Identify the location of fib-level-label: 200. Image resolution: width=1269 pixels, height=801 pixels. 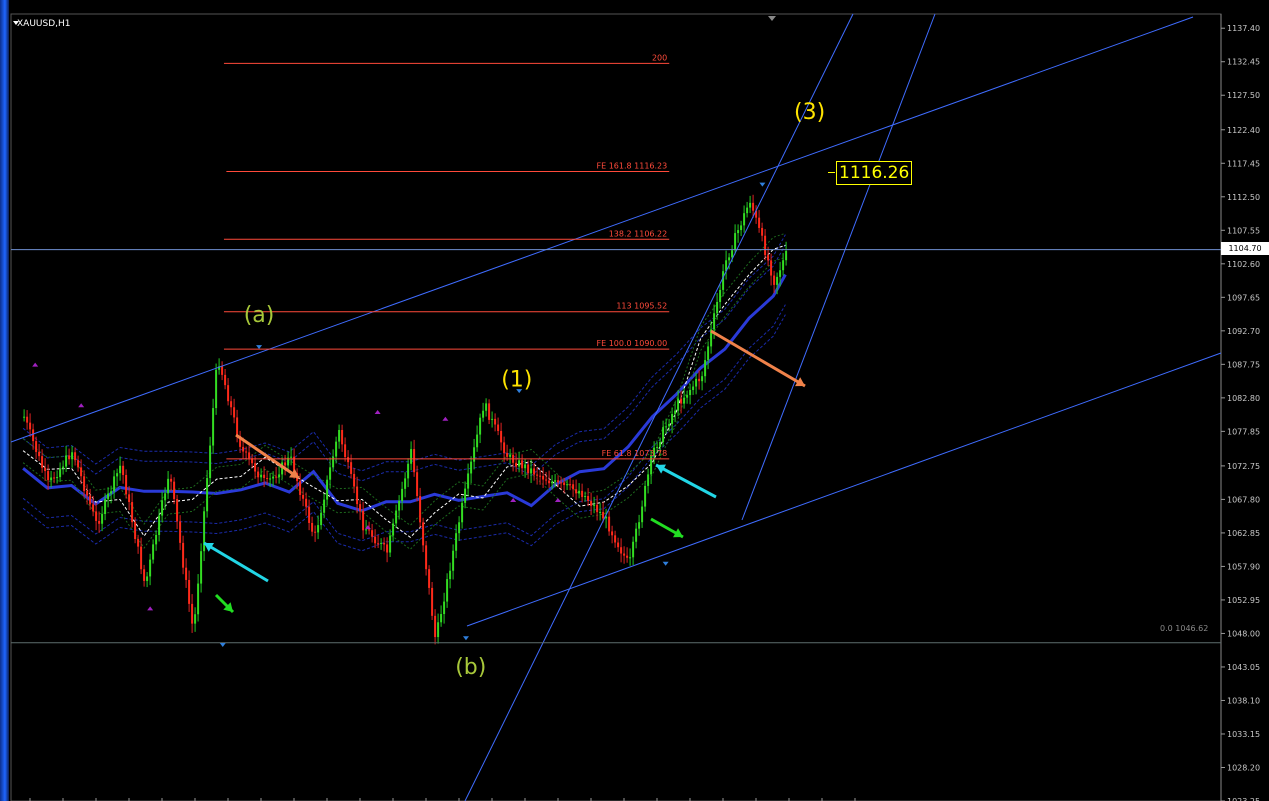
(659, 57).